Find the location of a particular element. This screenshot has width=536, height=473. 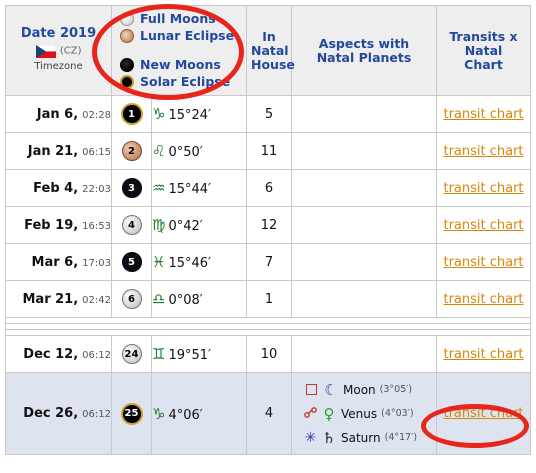

aspects-header-label: Aspects with Natal Planets is located at coordinates (364, 50).